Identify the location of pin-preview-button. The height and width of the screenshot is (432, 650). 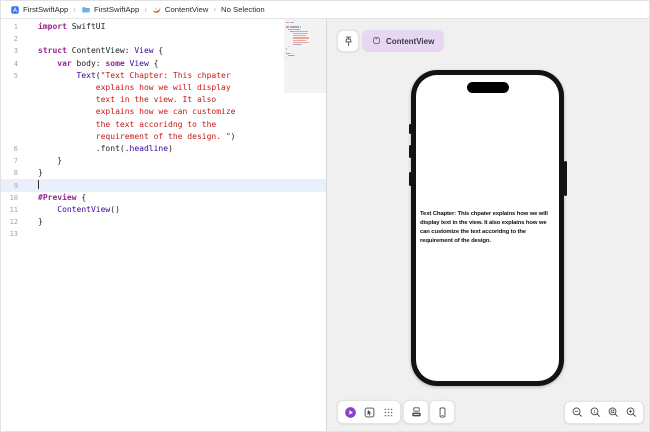
(348, 41).